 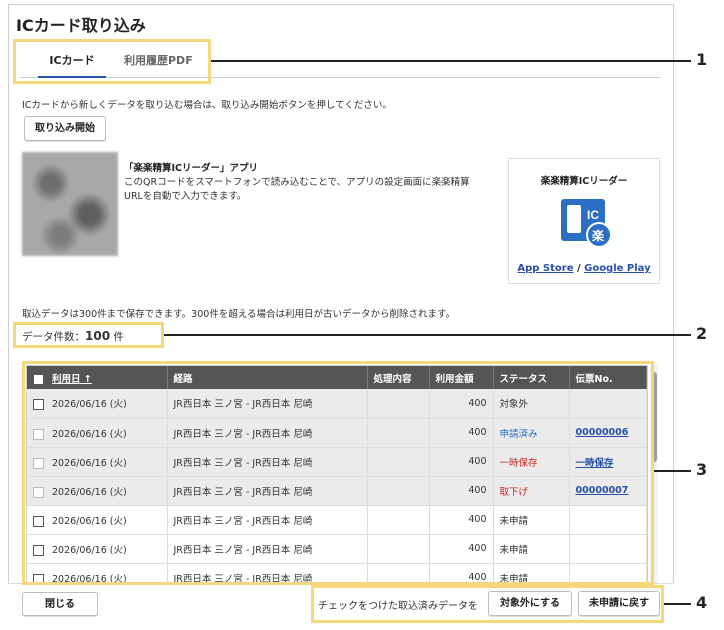 I want to click on close-button: 閉じる, so click(x=60, y=604).